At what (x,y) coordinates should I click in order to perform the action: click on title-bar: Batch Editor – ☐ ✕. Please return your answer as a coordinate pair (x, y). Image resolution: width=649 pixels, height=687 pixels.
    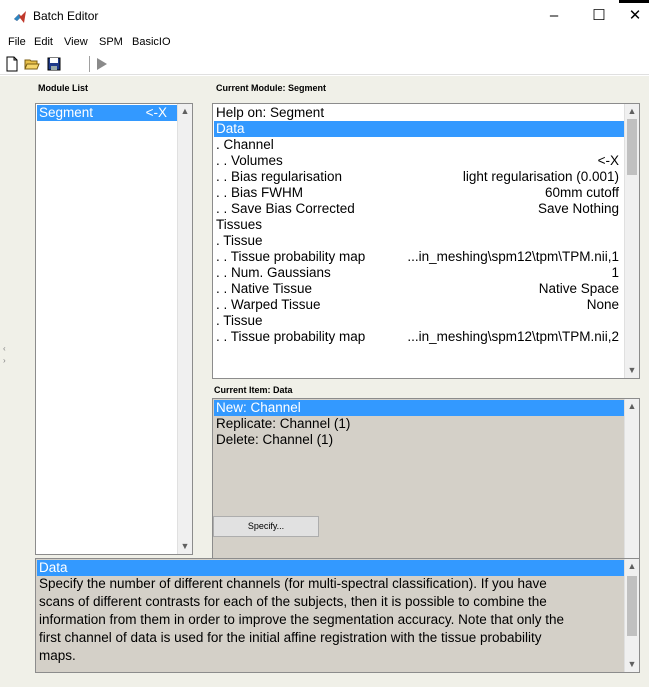
    Looking at the image, I should click on (324, 16).